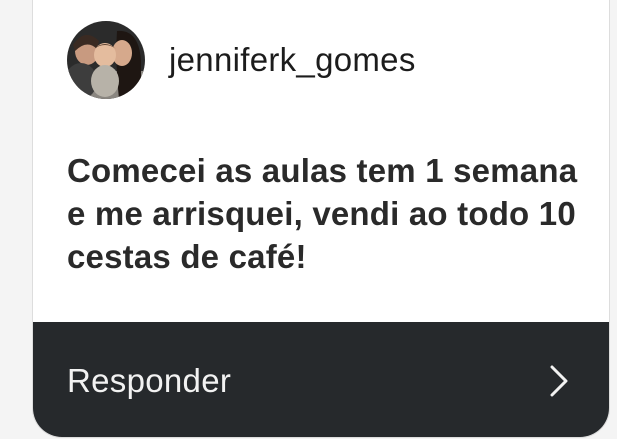  I want to click on username: jenniferk_gomes, so click(292, 60).